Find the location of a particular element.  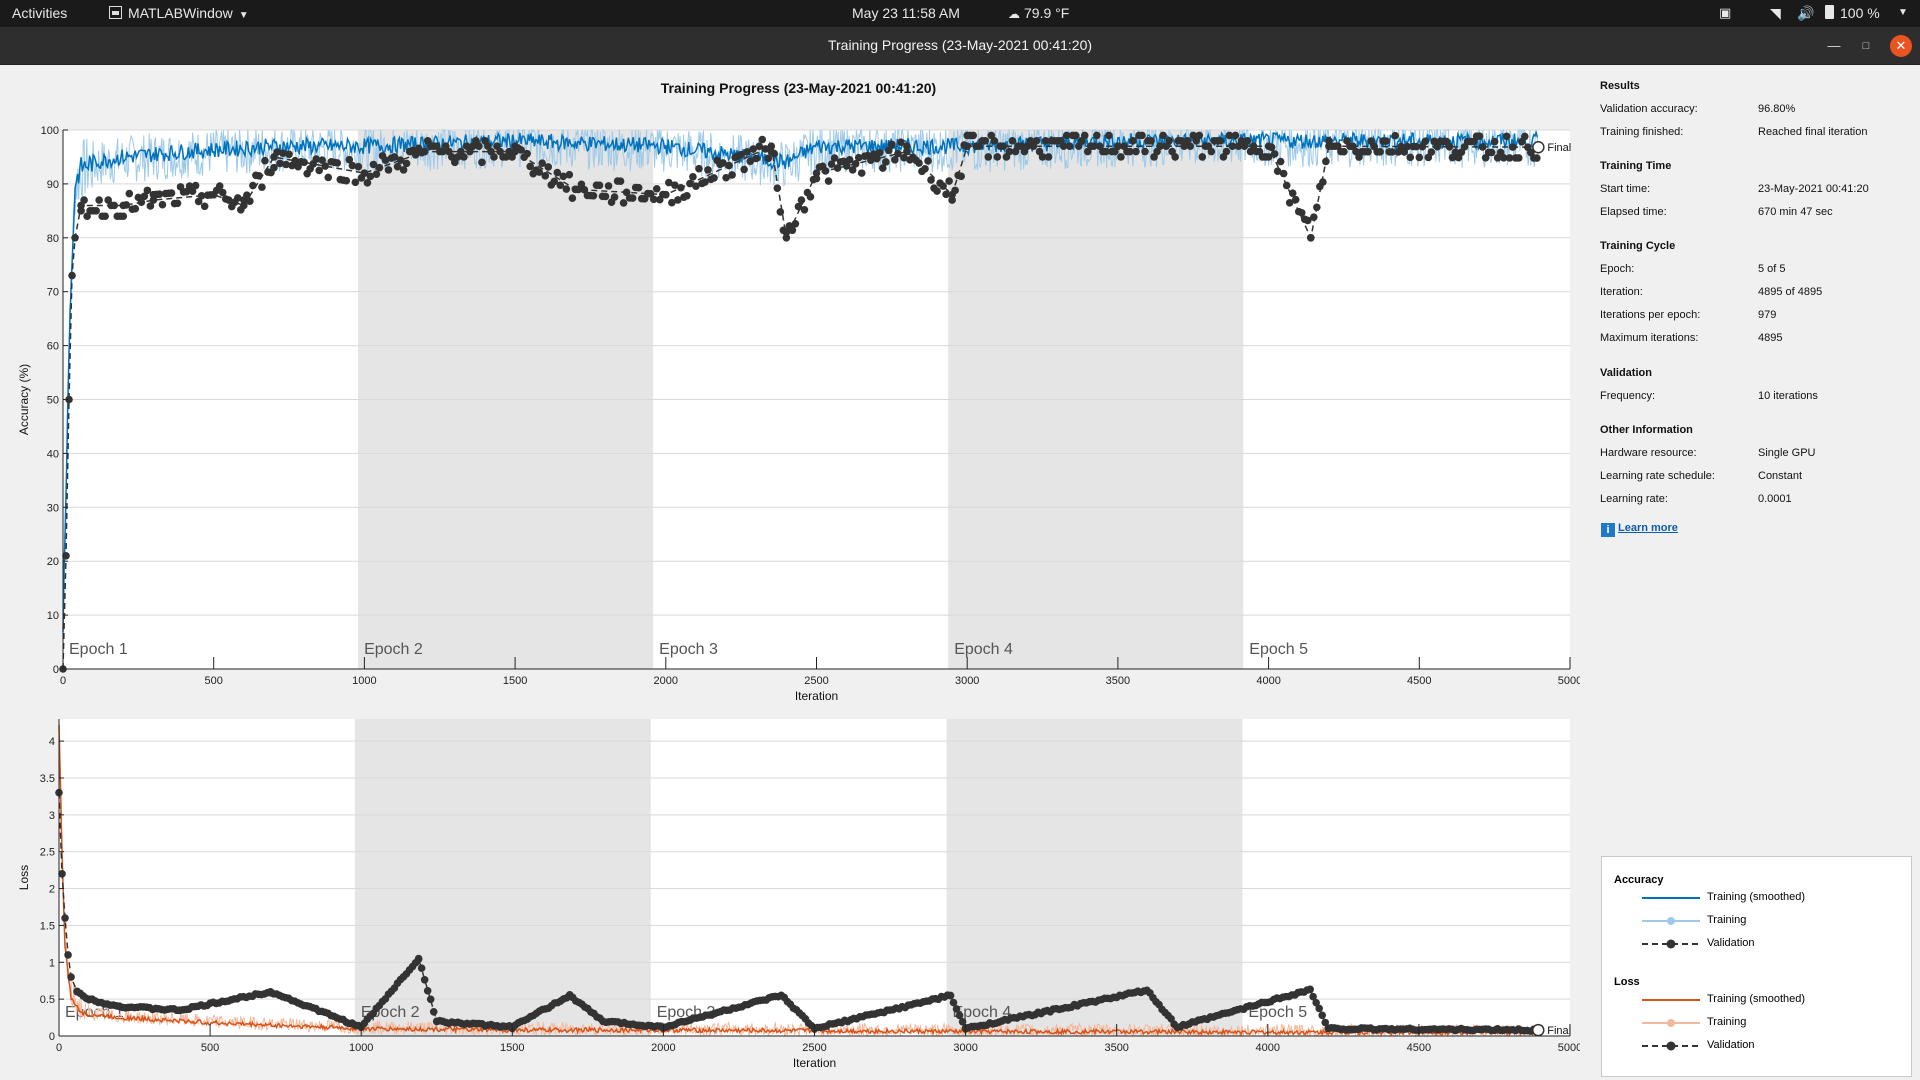

validation-accuracy-label: Validation accuracy: is located at coordinates (1649, 109).